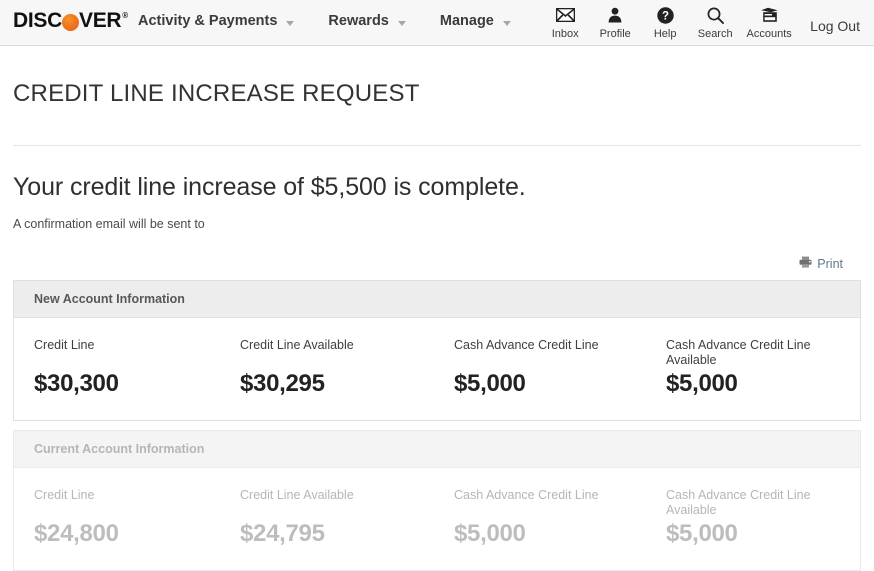 Image resolution: width=874 pixels, height=571 pixels. What do you see at coordinates (358, 21) in the screenshot?
I see `menu-item-label: Rewards` at bounding box center [358, 21].